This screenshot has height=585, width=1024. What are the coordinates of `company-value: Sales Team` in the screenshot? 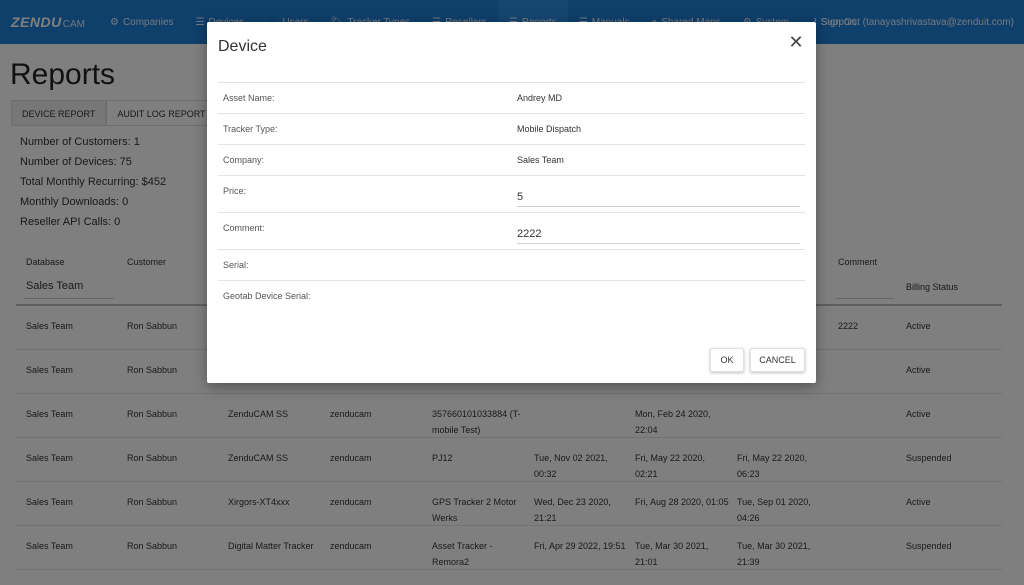 It's located at (540, 160).